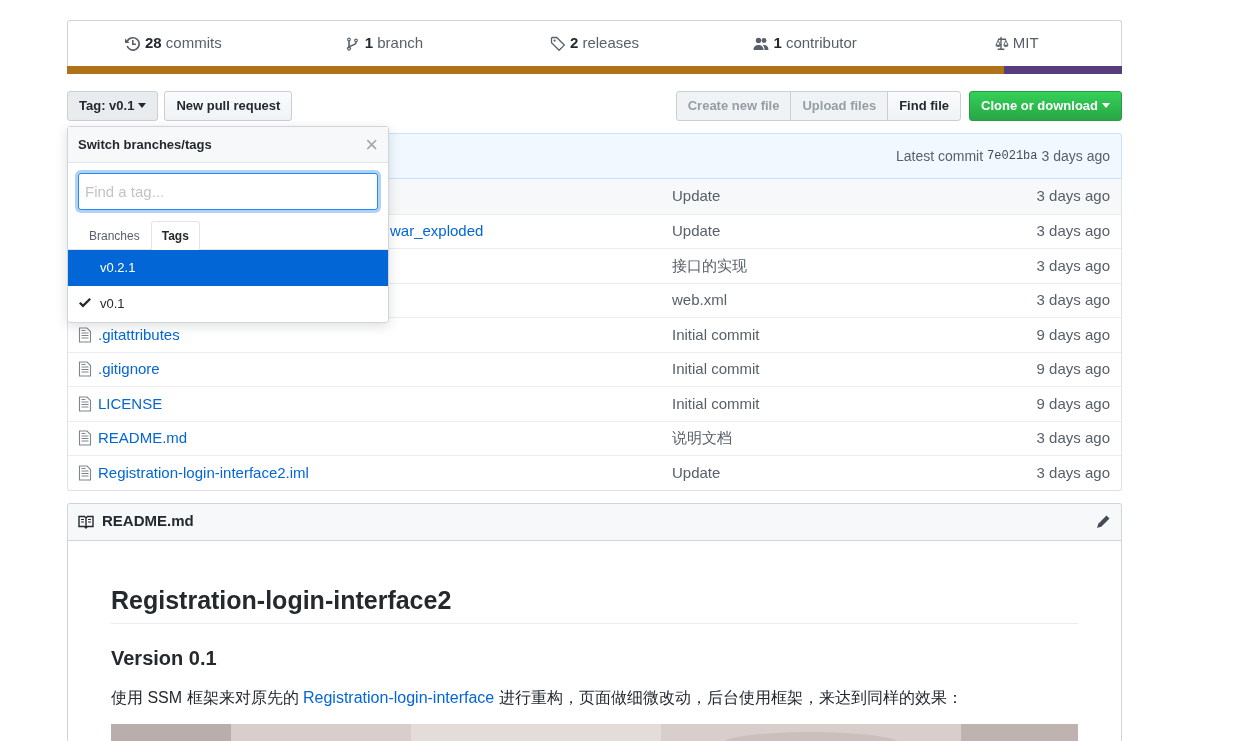  I want to click on pull-request-button: New pull request, so click(228, 106).